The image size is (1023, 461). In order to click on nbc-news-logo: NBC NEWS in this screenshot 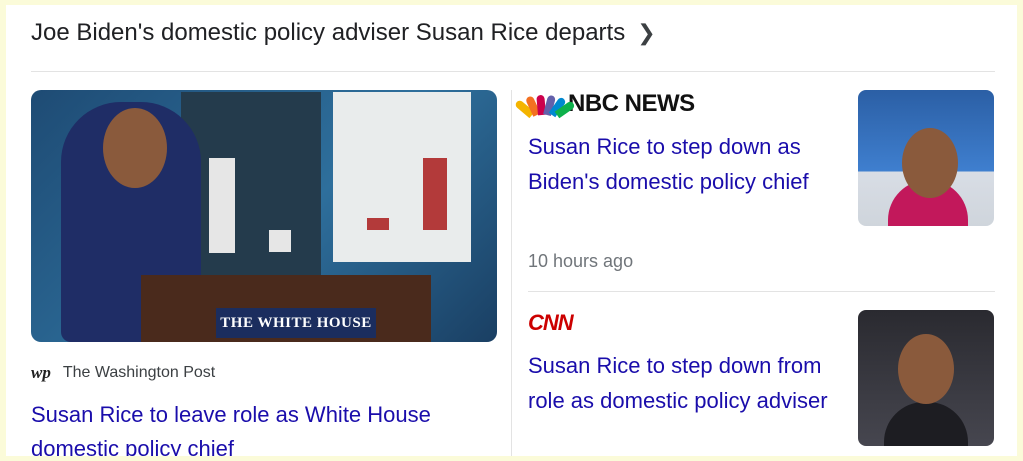, I will do `click(604, 104)`.